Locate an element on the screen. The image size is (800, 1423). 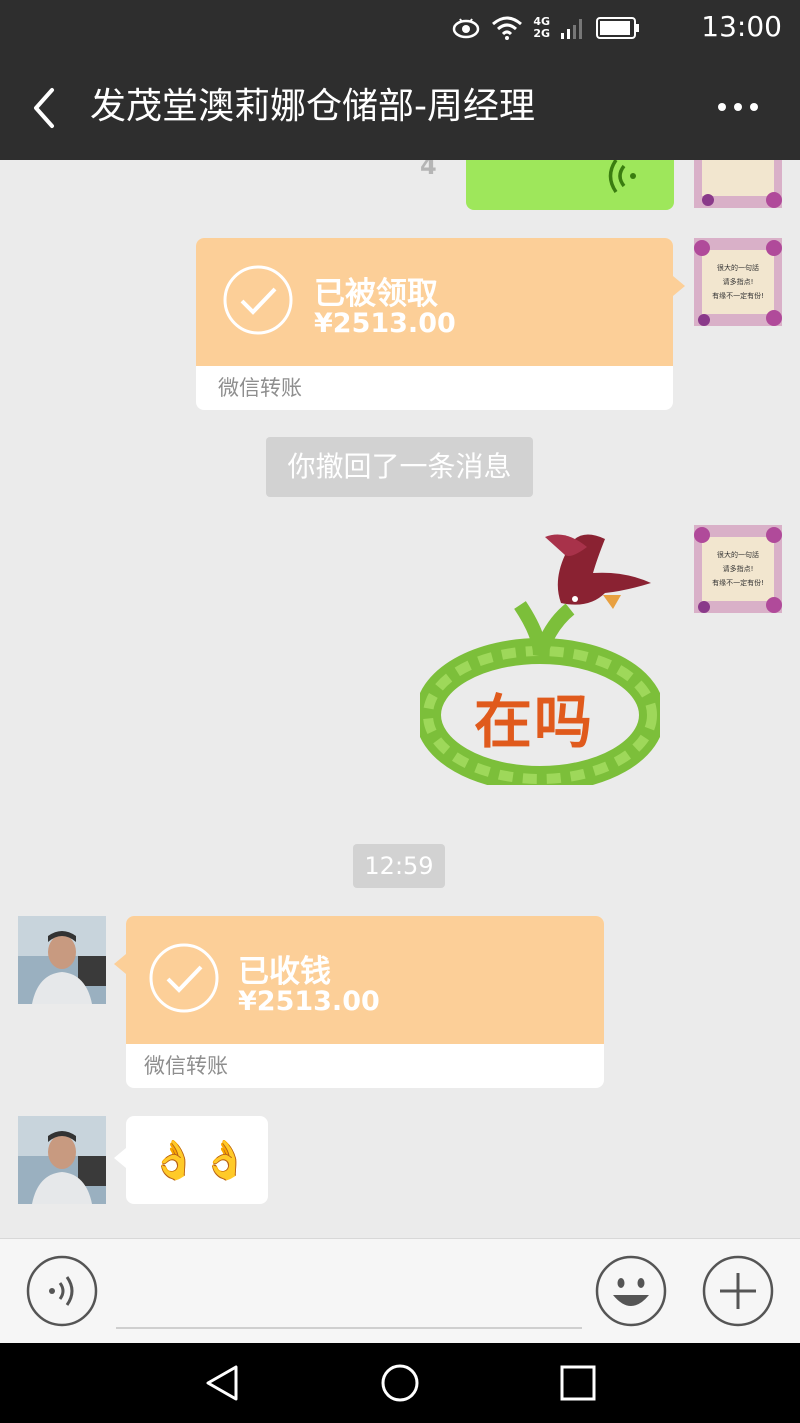
chat-title: 发茂堂澳莉娜仓储部-周经理 is located at coordinates (312, 106).